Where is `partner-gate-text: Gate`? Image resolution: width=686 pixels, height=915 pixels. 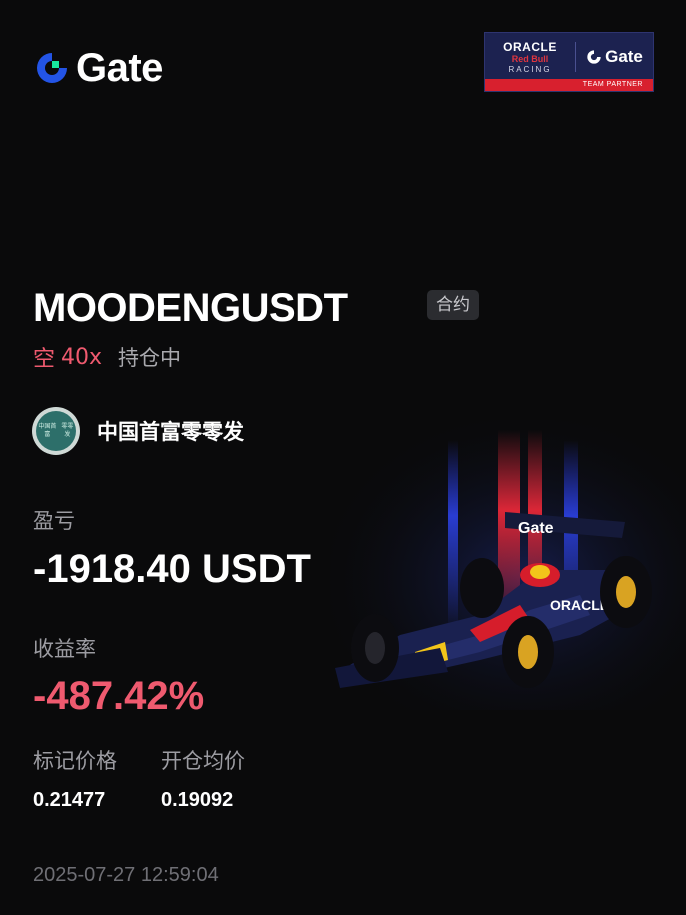
partner-gate-text: Gate is located at coordinates (624, 56).